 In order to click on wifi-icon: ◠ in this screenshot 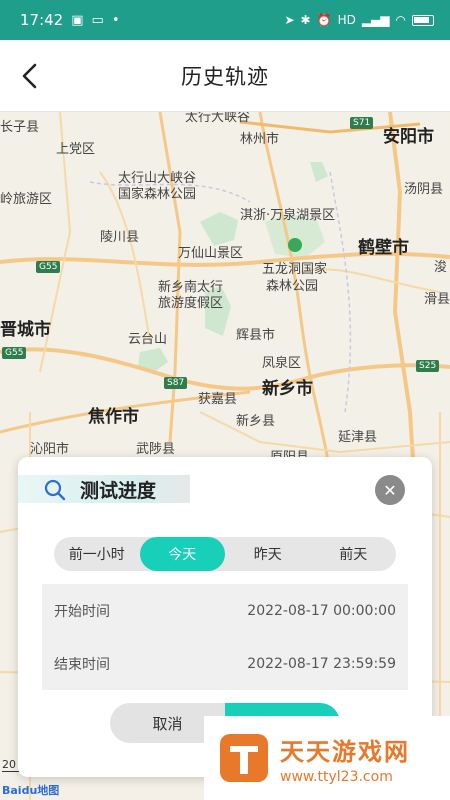, I will do `click(400, 20)`.